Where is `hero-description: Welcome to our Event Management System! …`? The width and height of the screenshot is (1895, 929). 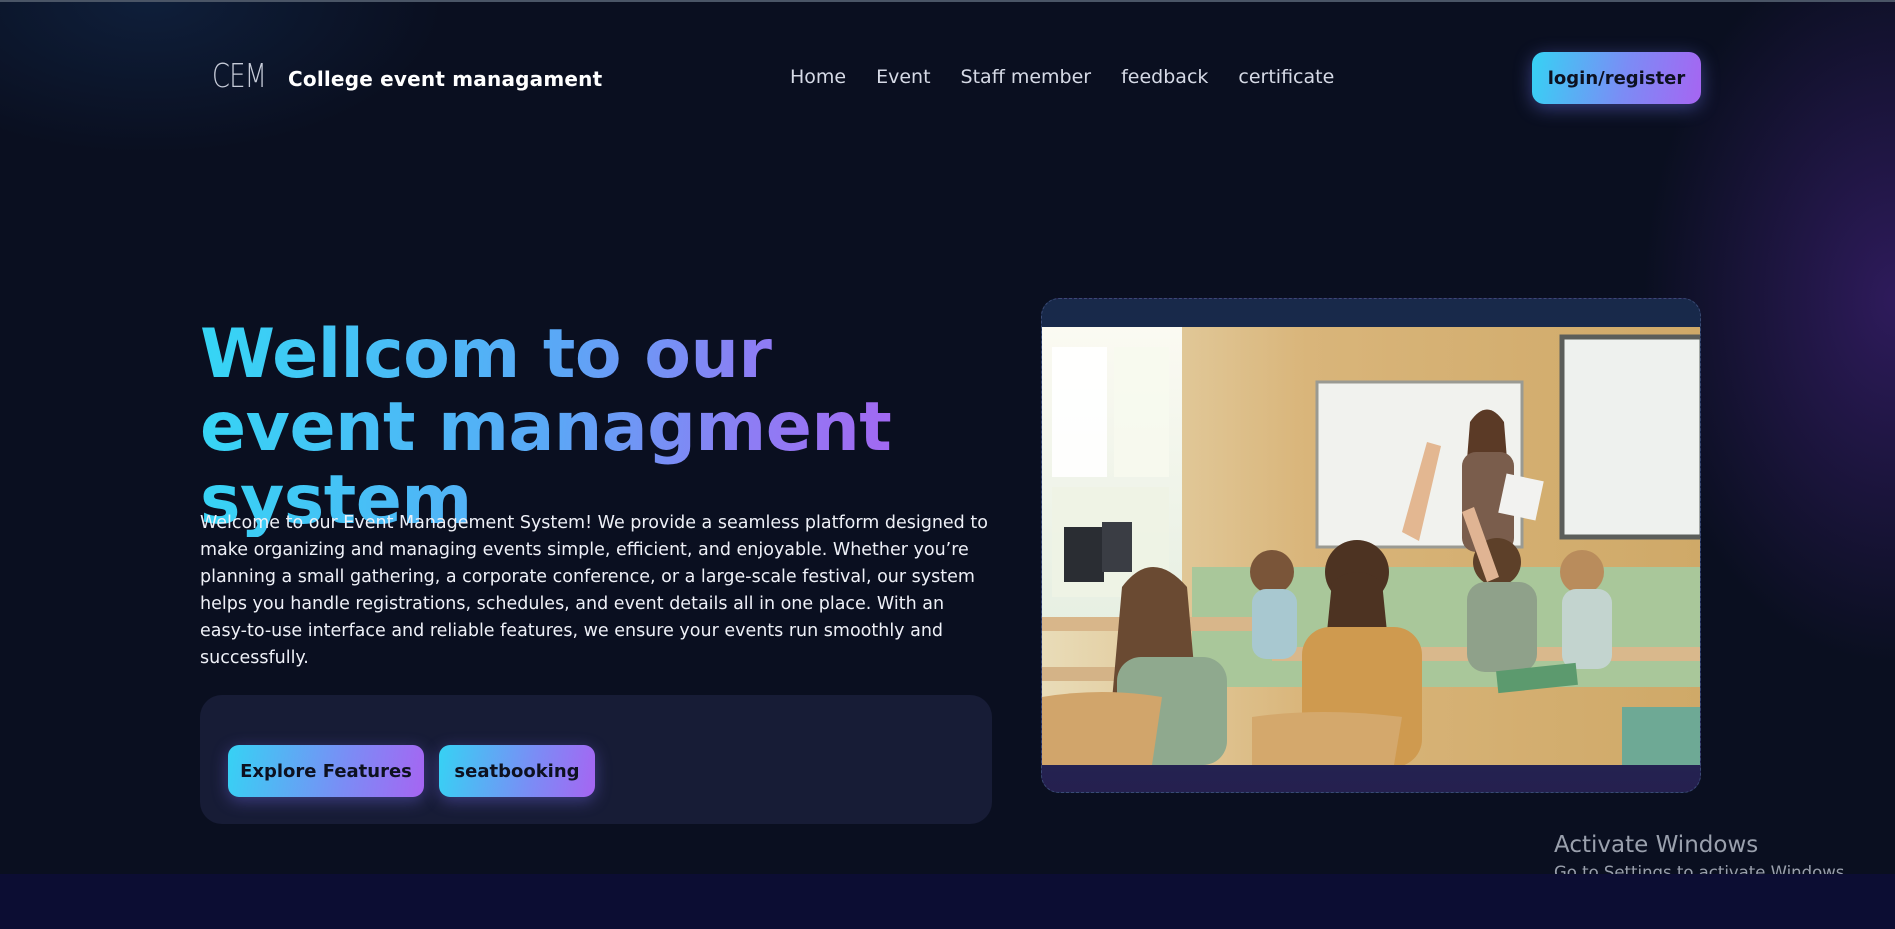
hero-description: Welcome to our Event Management System! … is located at coordinates (594, 590).